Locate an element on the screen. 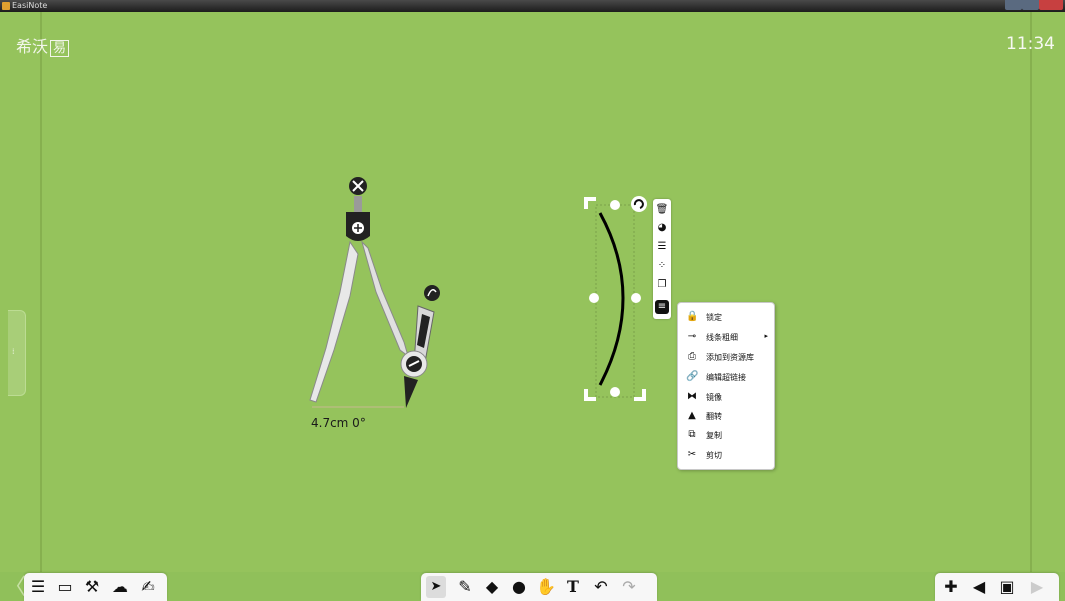 The image size is (1065, 601). dock-left: ☰ ▭ ⚒ ☁ ✍ is located at coordinates (95, 587).